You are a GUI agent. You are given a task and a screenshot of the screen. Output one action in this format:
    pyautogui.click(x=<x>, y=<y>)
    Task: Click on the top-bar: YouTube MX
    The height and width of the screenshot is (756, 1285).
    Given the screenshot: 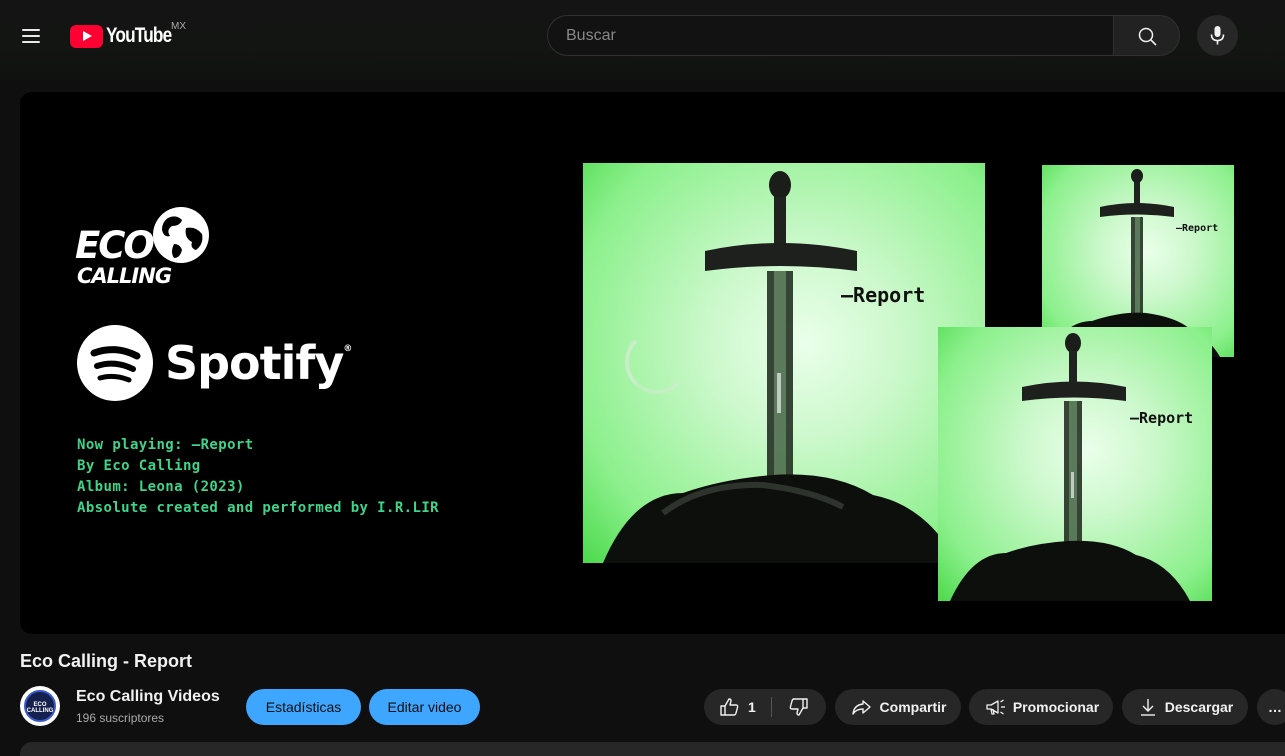 What is the action you would take?
    pyautogui.click(x=642, y=40)
    